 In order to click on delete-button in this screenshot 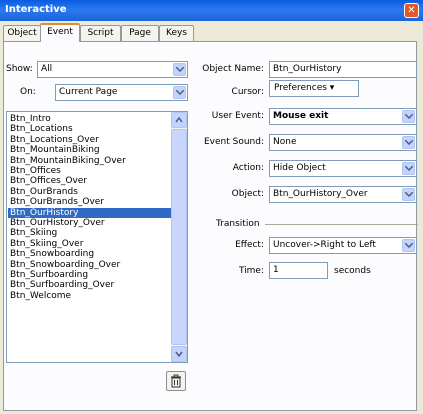, I will do `click(176, 381)`.